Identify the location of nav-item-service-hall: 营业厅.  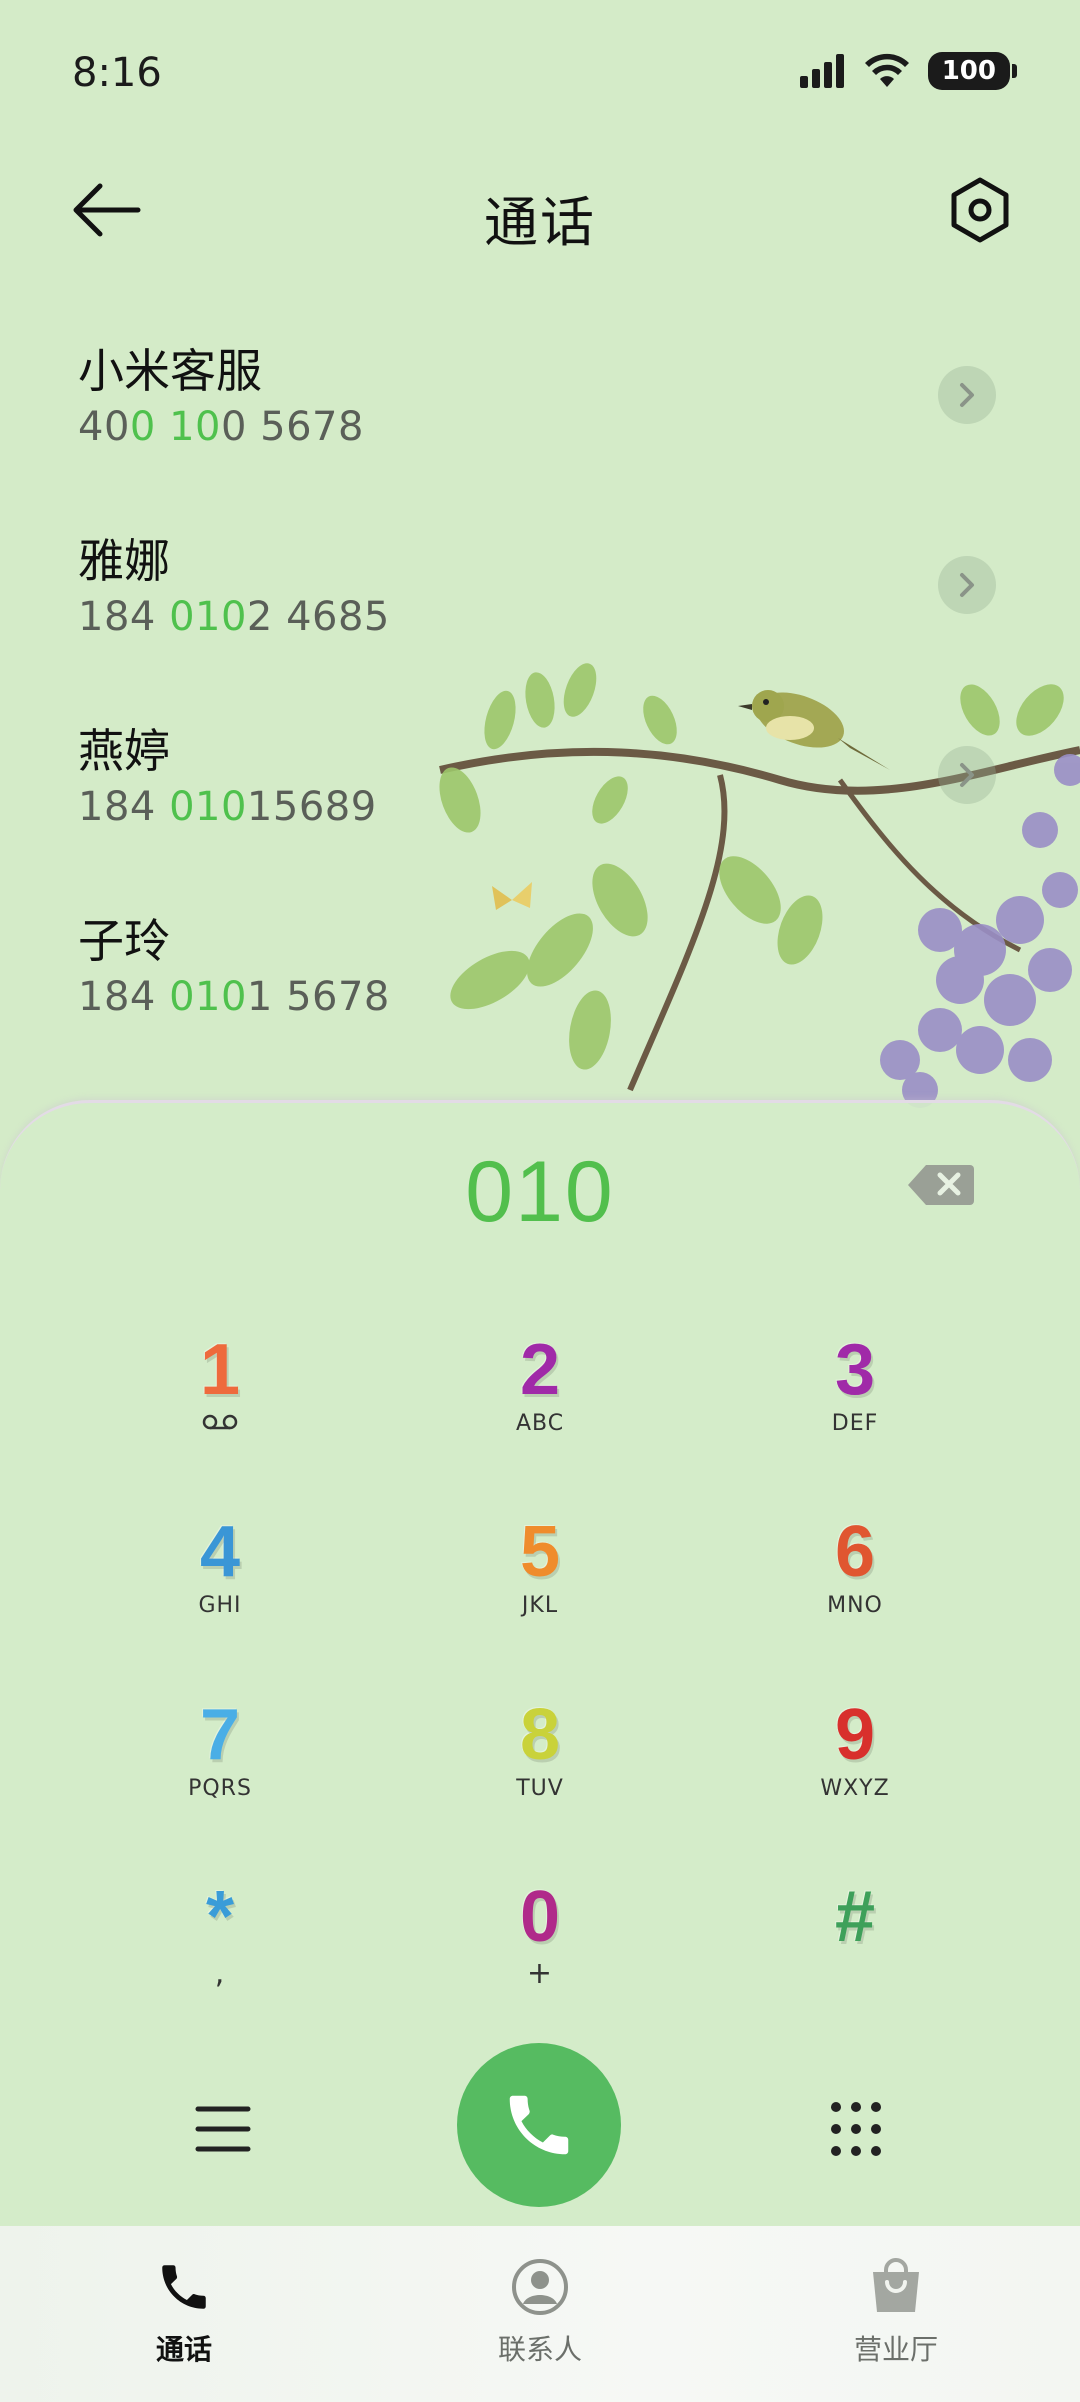
(896, 2312).